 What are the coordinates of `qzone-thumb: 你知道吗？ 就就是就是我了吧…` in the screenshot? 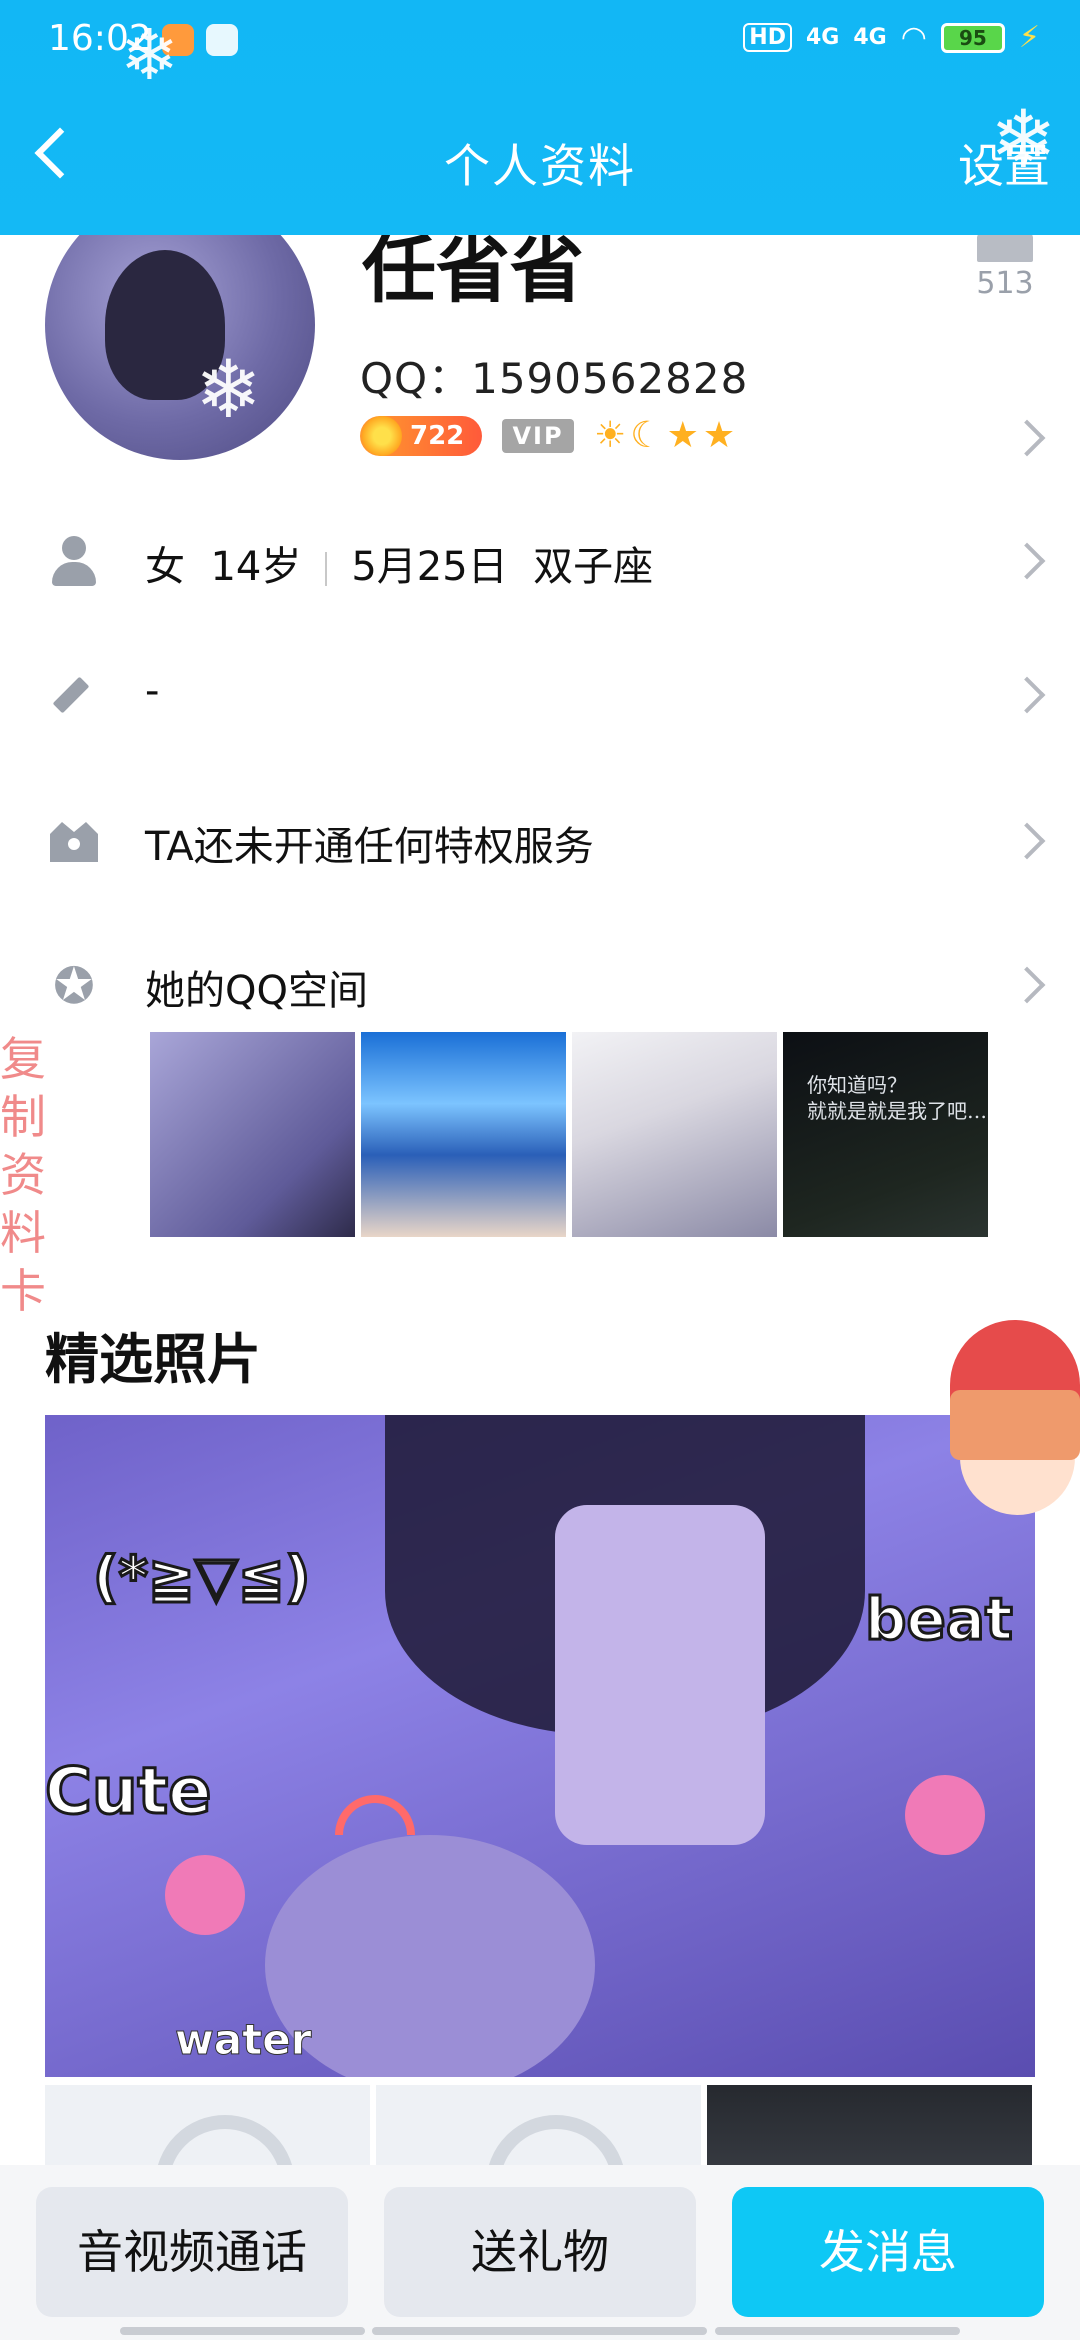 It's located at (885, 1134).